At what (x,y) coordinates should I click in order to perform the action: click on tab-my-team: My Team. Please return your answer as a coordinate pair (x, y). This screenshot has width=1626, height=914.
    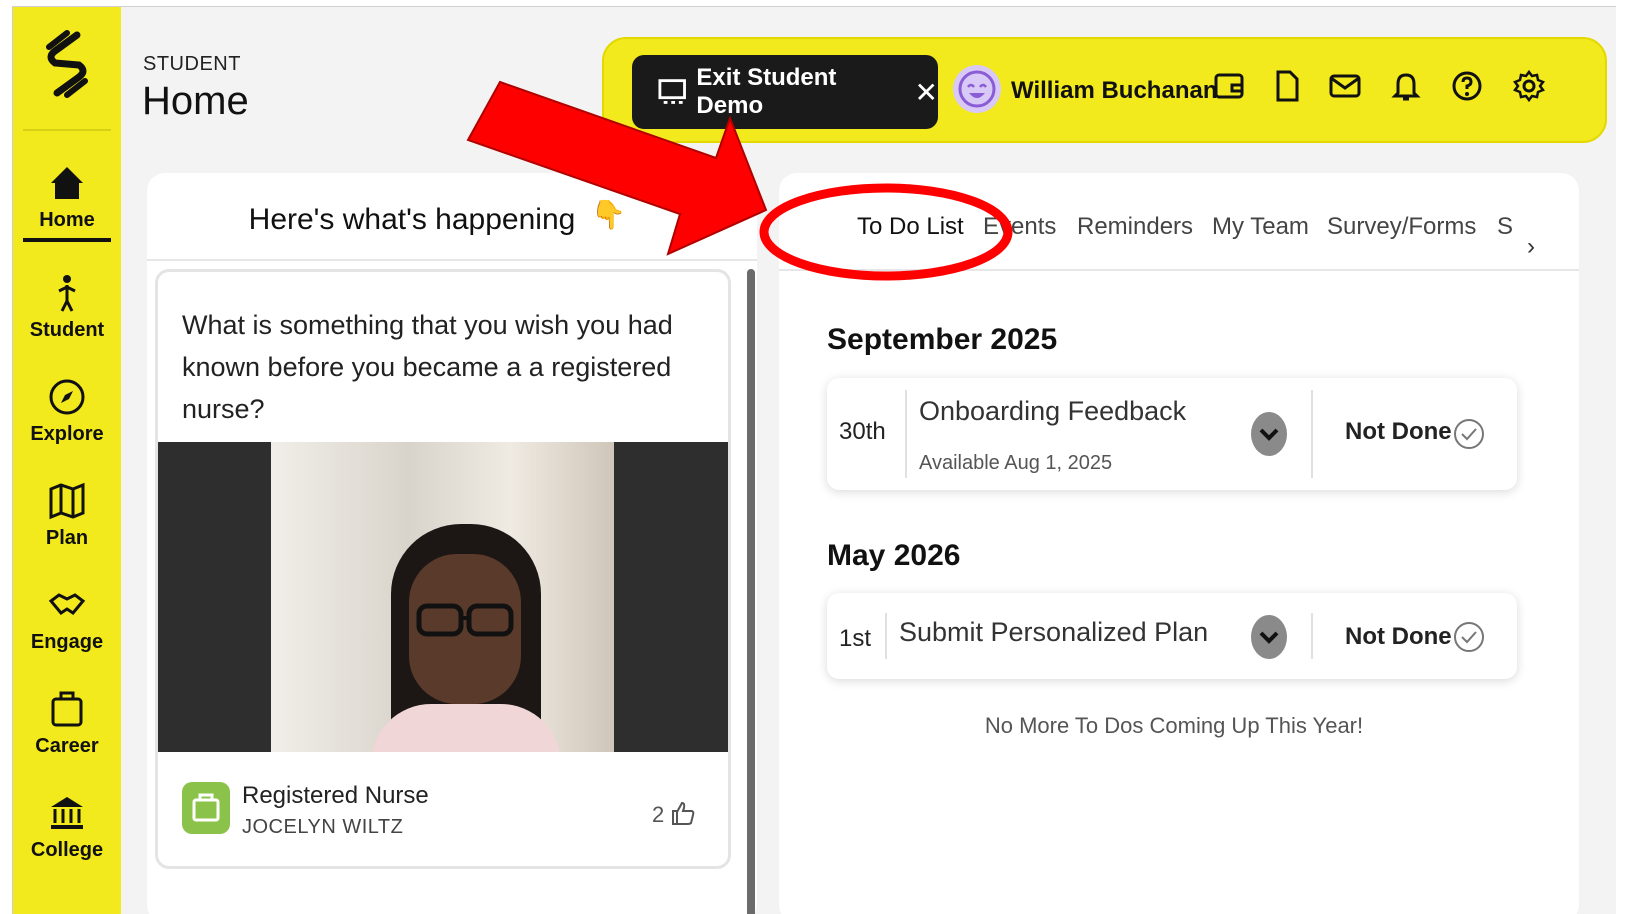
    Looking at the image, I should click on (1260, 227).